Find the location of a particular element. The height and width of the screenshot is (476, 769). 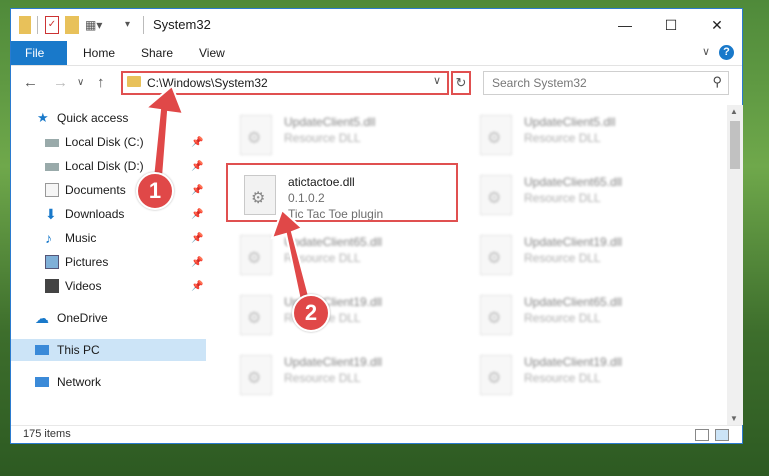

sidebar-item-label: Music is located at coordinates (81, 238).